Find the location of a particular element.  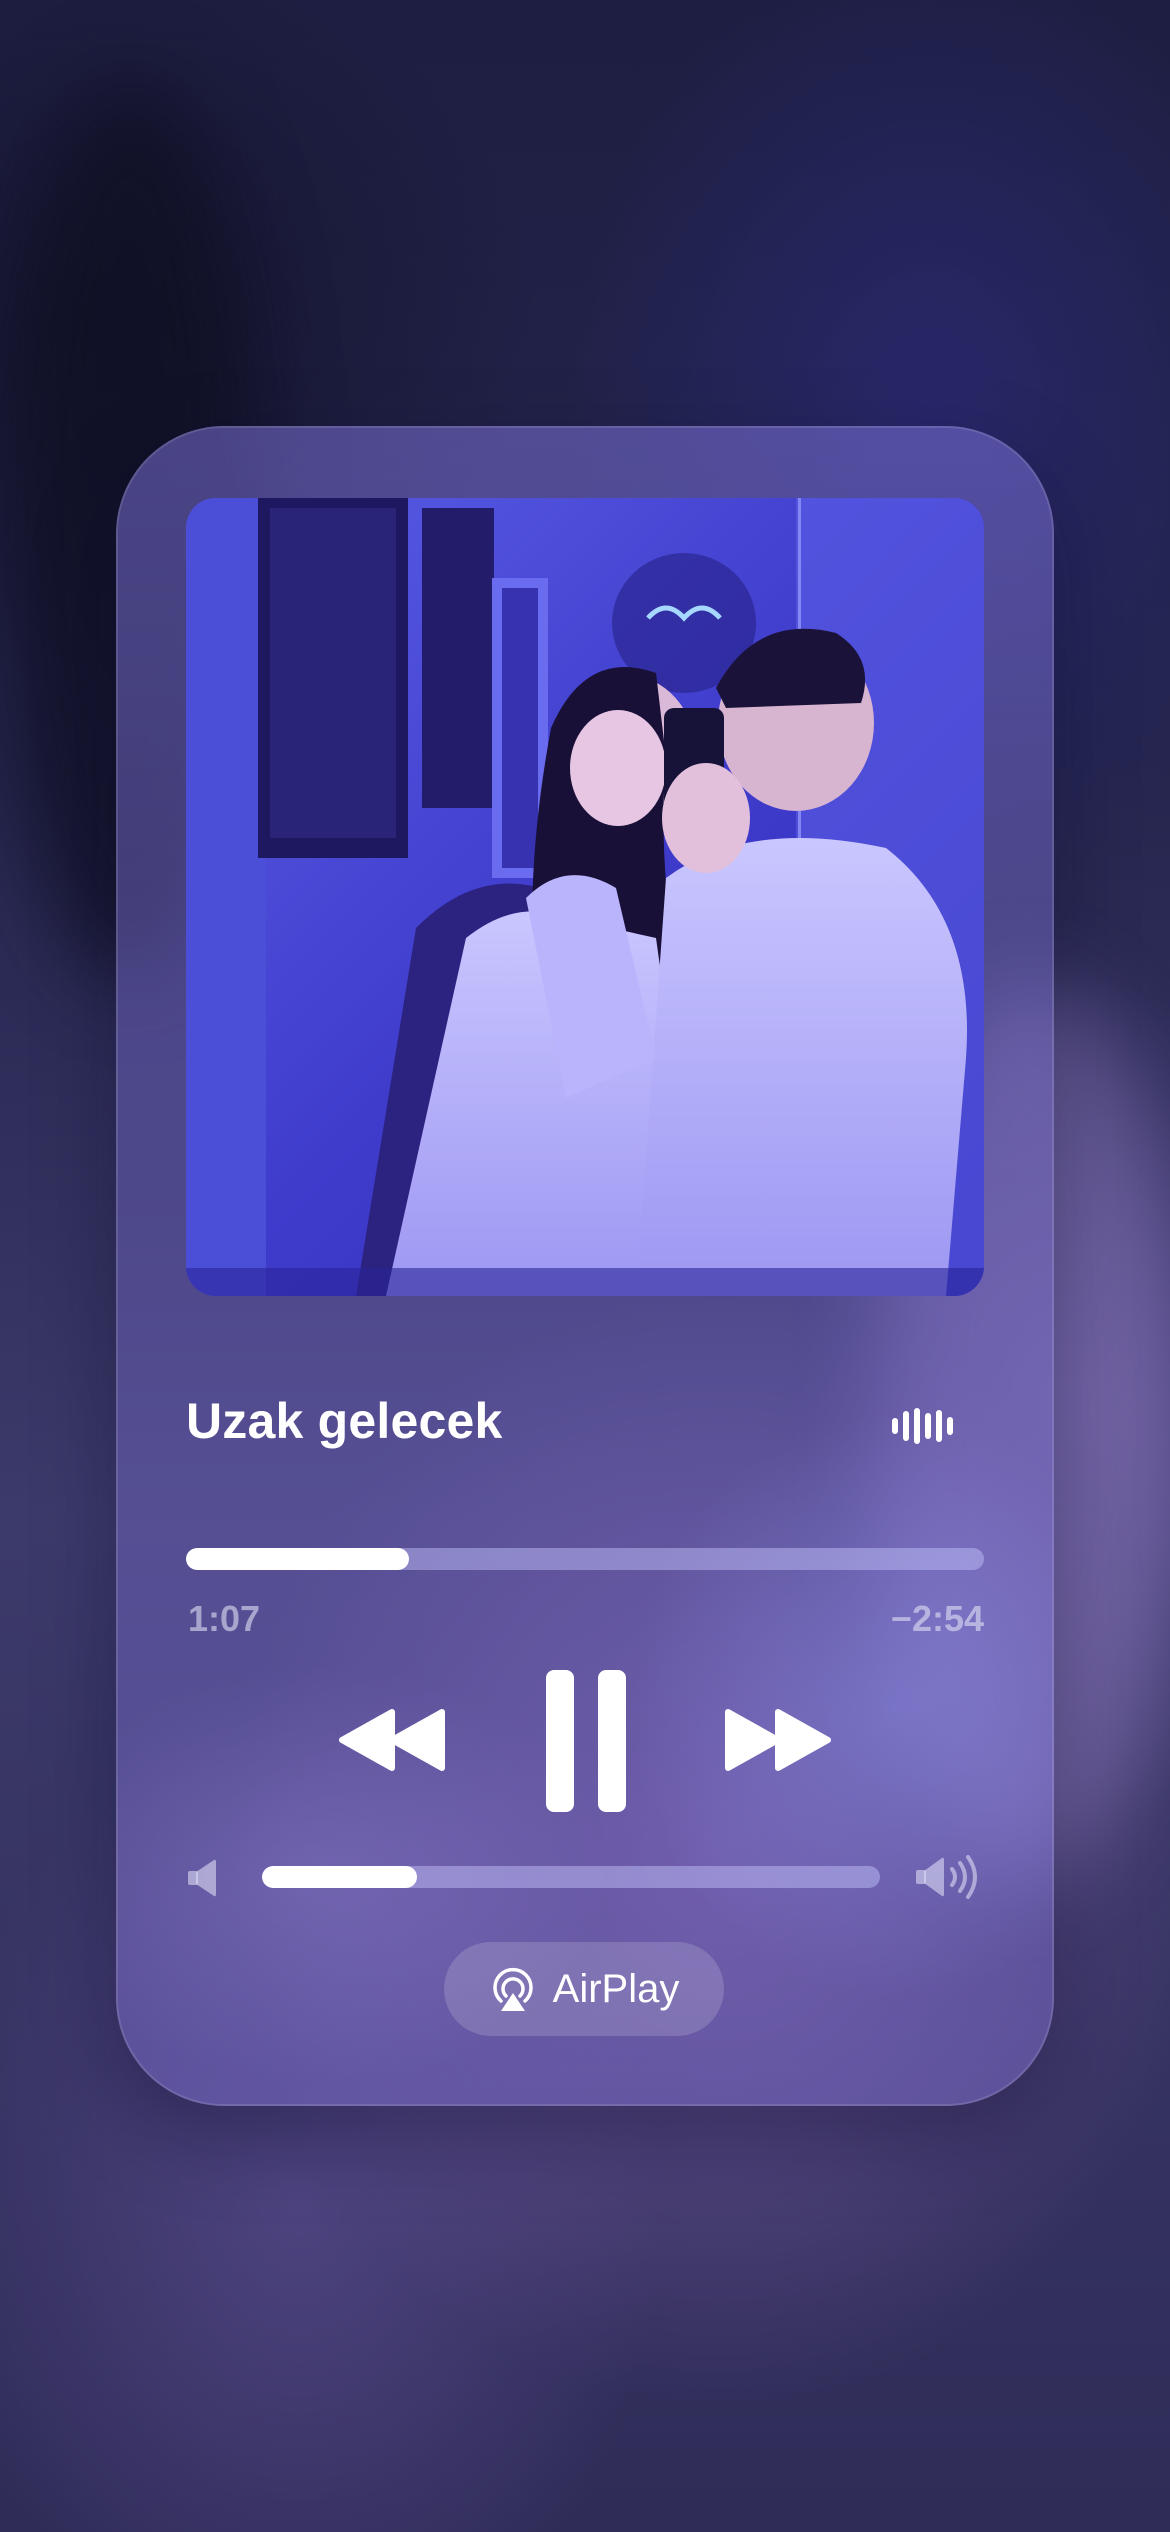

pause-button is located at coordinates (586, 1741).